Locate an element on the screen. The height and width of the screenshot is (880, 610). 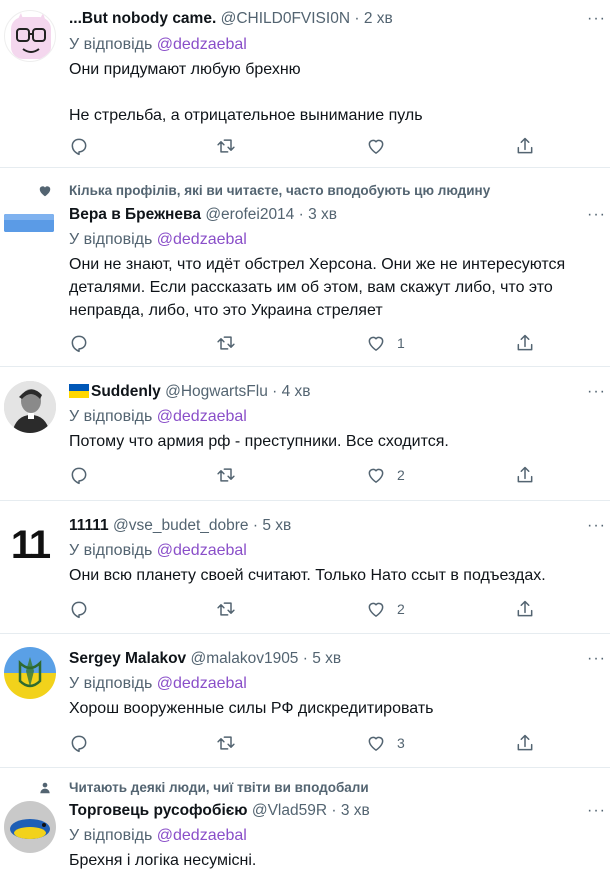
author-name: ...But nobody came. is located at coordinates (142, 18).